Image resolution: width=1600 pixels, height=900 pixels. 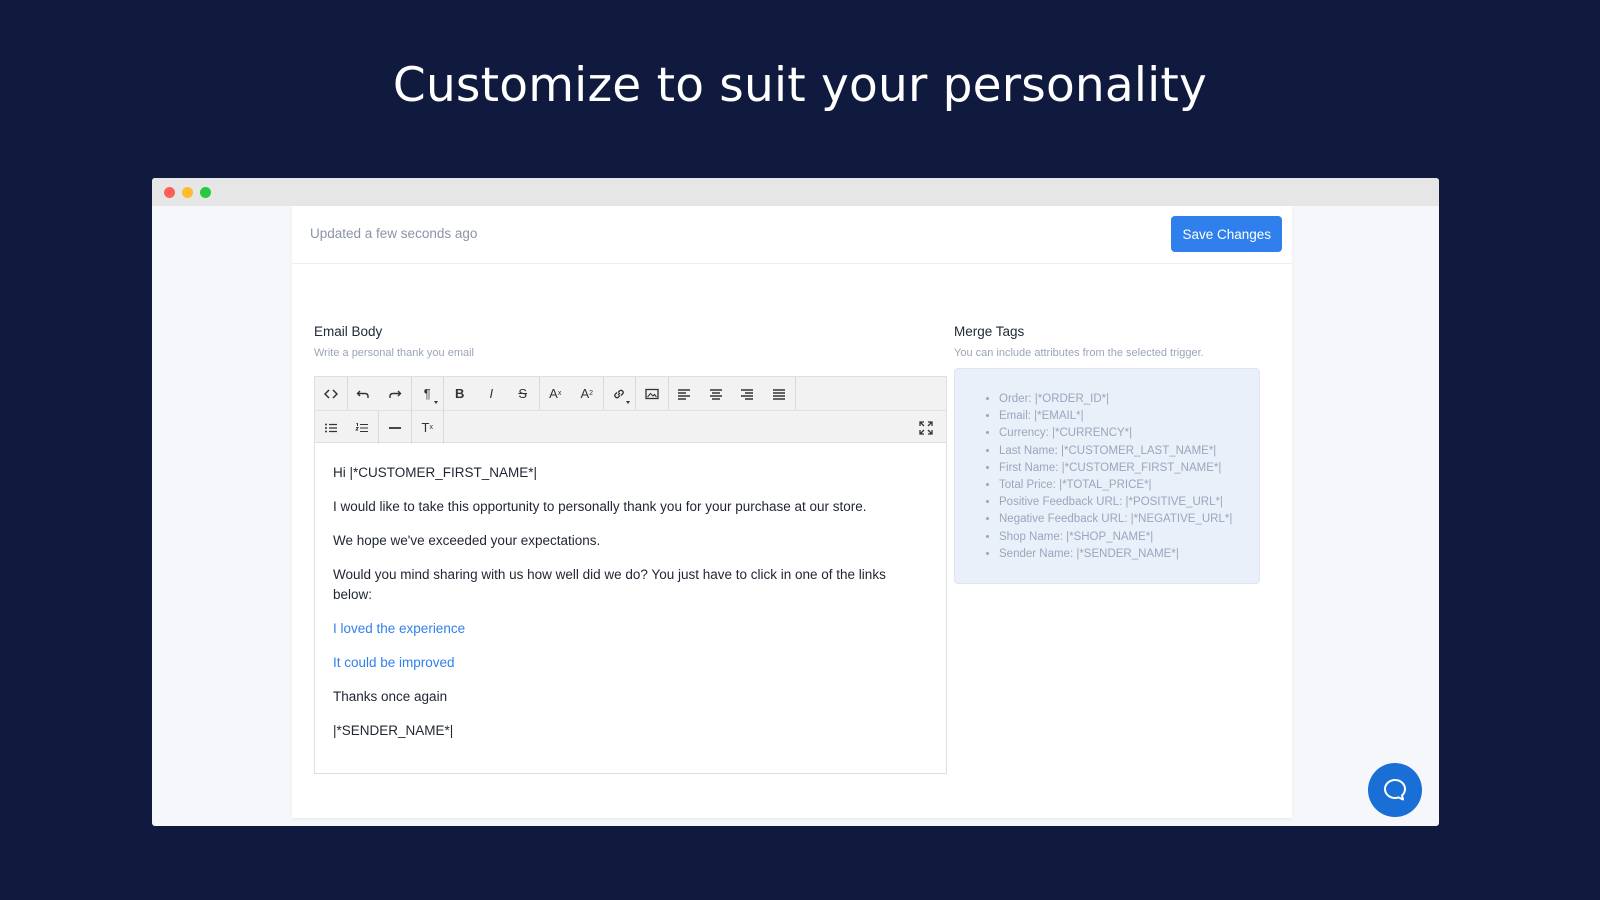 I want to click on merge-tag-item: First Name: |*CUSTOMER_FIRST_NAME*|, so click(x=1129, y=468).